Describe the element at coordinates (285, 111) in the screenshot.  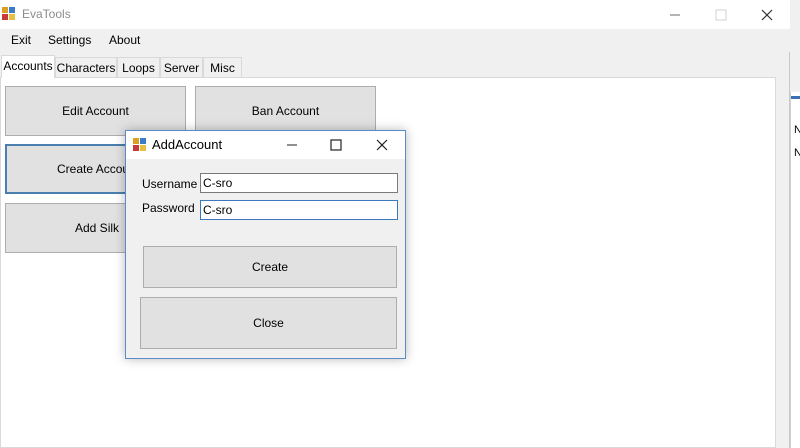
I see `ban-account-button: Ban Account` at that location.